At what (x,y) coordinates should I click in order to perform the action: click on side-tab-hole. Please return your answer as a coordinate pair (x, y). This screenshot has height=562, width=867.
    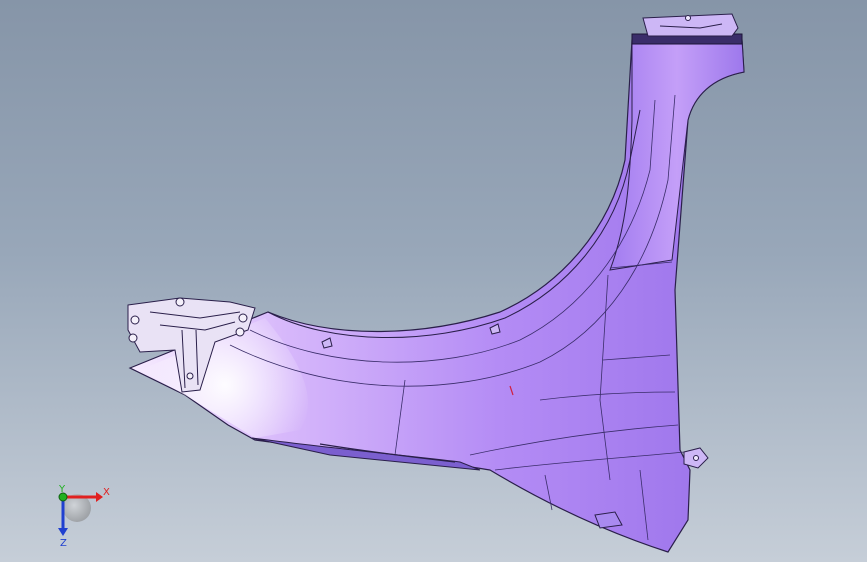
    Looking at the image, I should click on (696, 458).